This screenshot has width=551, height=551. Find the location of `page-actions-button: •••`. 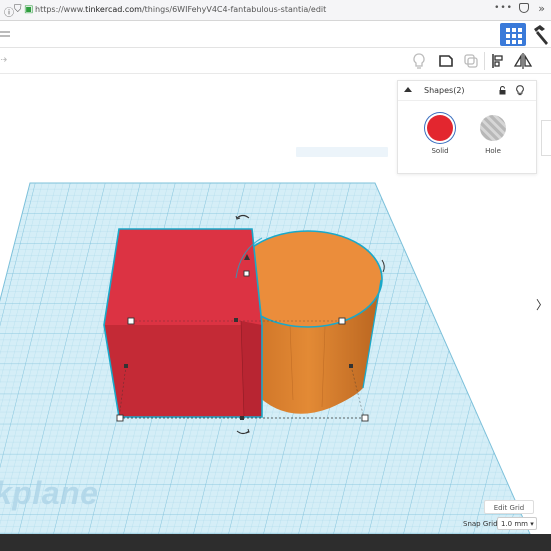

page-actions-button: ••• is located at coordinates (503, 8).